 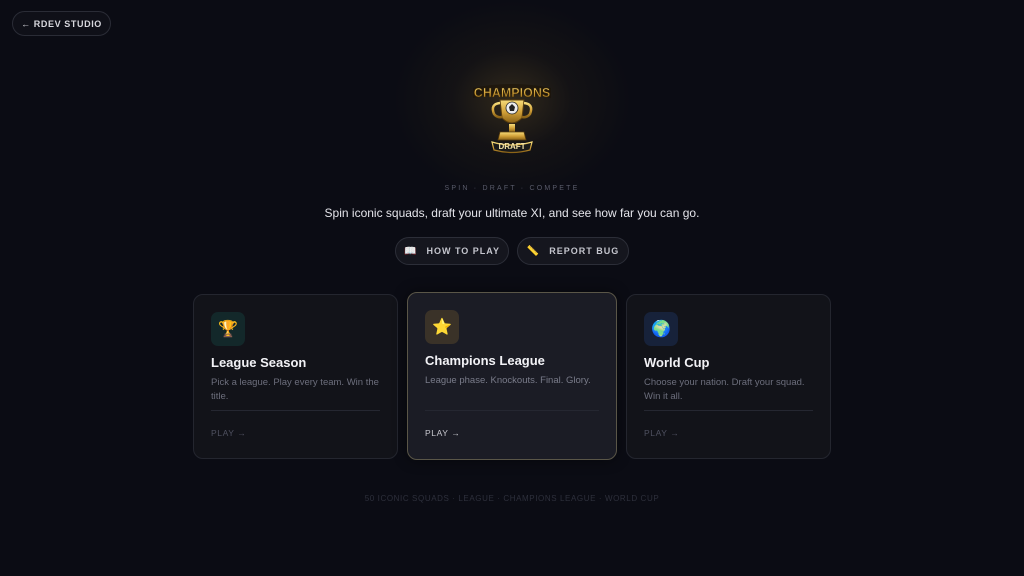 I want to click on logo-text-draft: DRAFT, so click(x=511, y=146).